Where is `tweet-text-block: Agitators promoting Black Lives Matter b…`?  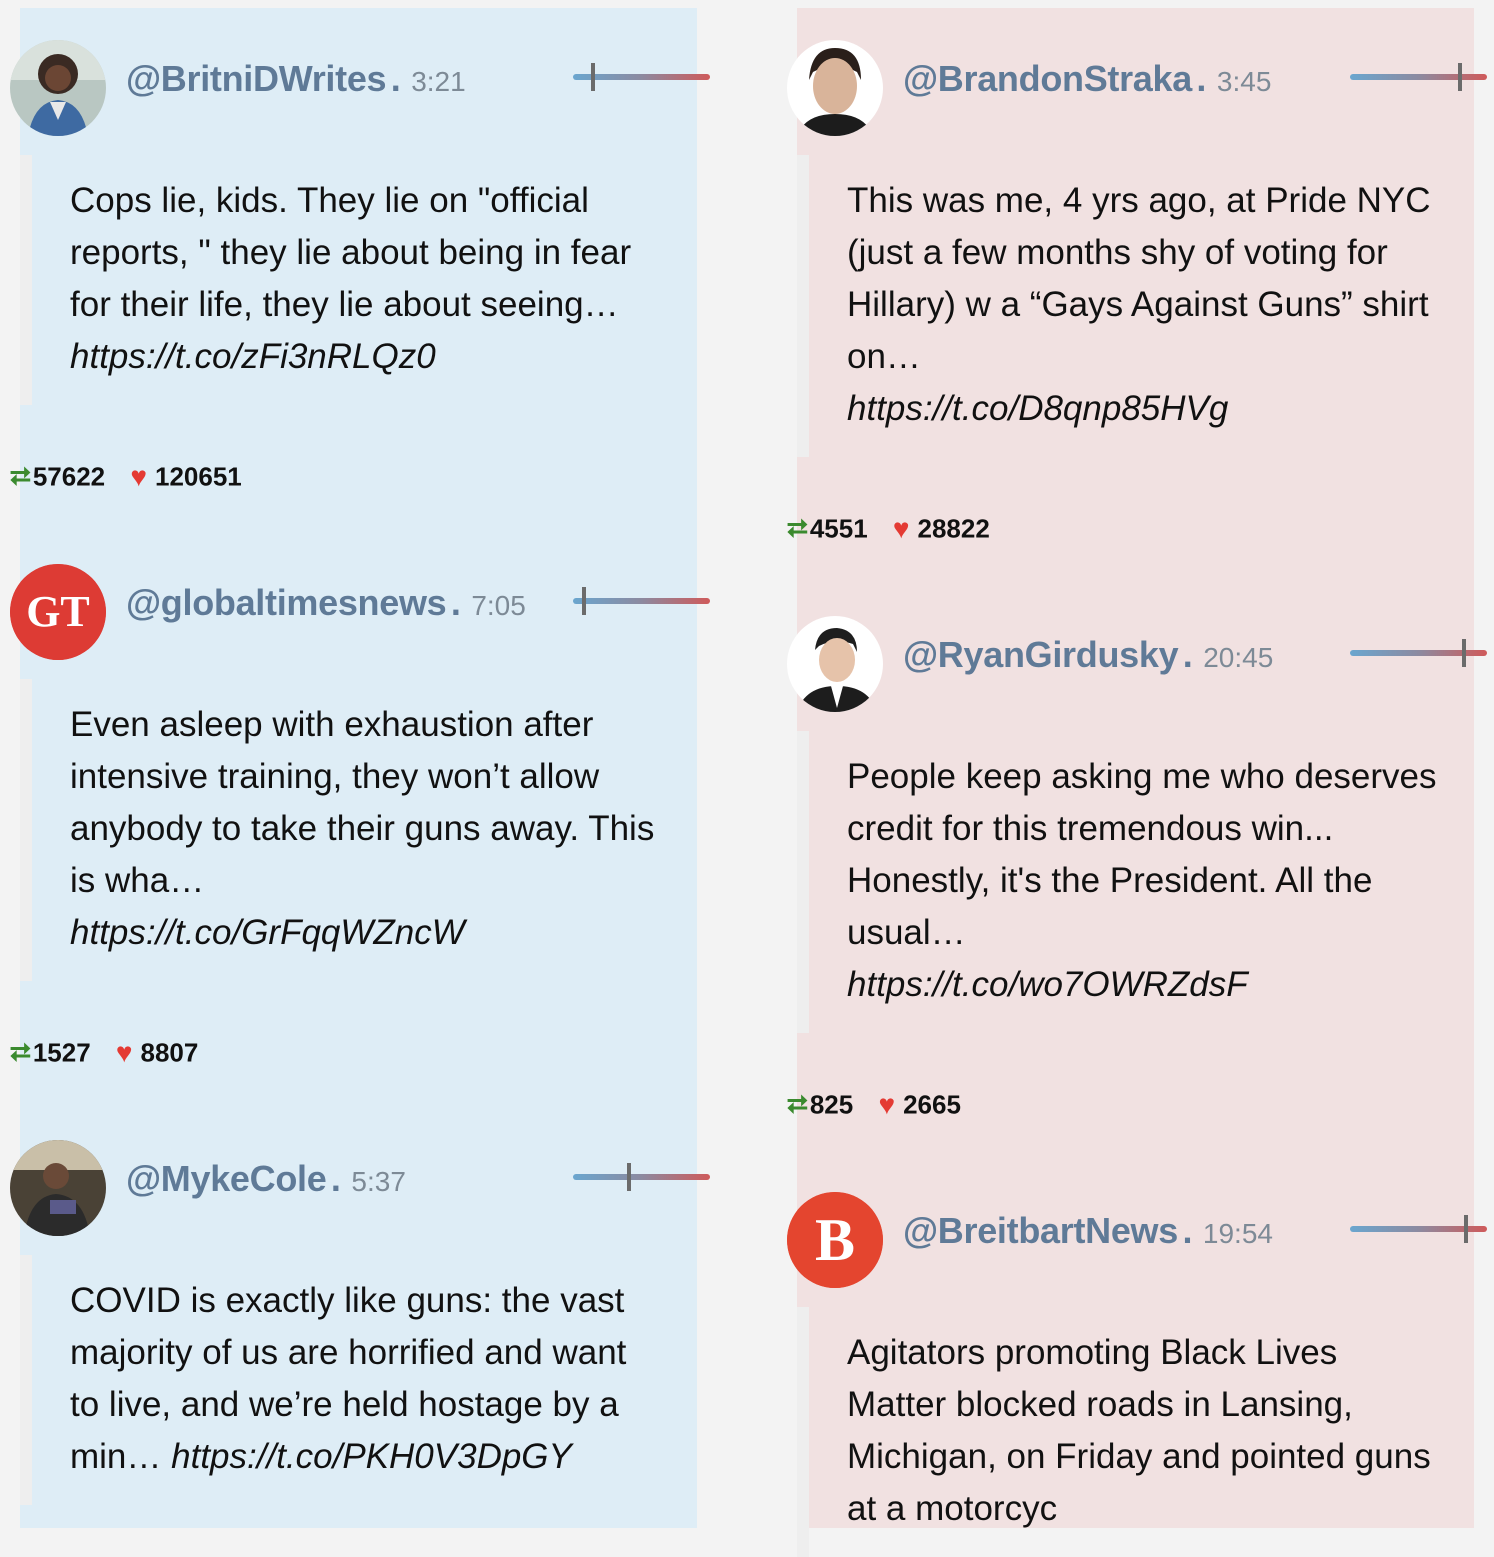
tweet-text-block: Agitators promoting Black Lives Matter b… is located at coordinates (1117, 1432).